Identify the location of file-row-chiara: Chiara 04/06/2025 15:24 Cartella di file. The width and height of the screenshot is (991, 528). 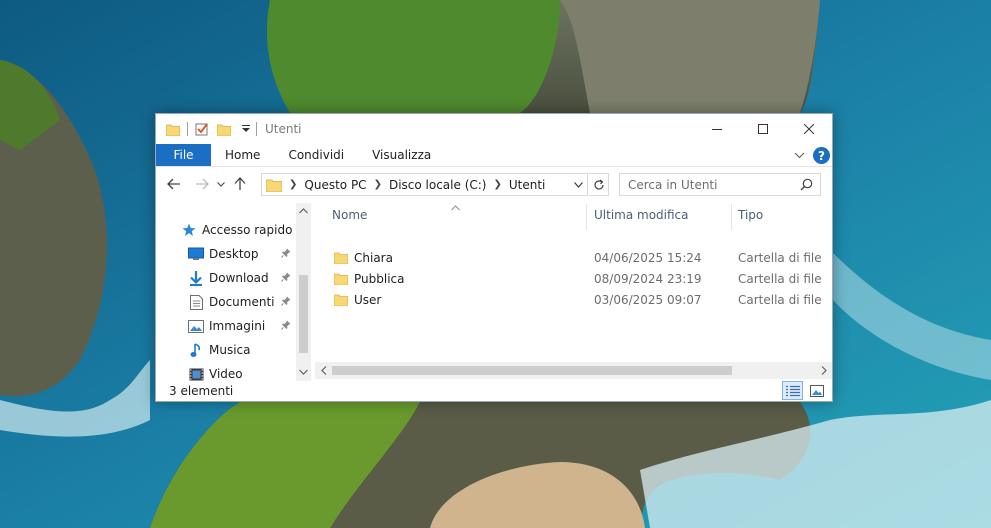
(573, 257).